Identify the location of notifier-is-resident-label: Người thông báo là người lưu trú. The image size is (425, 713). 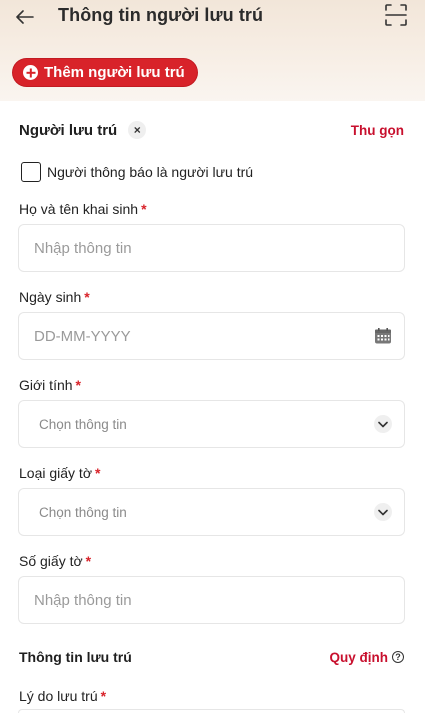
(150, 172).